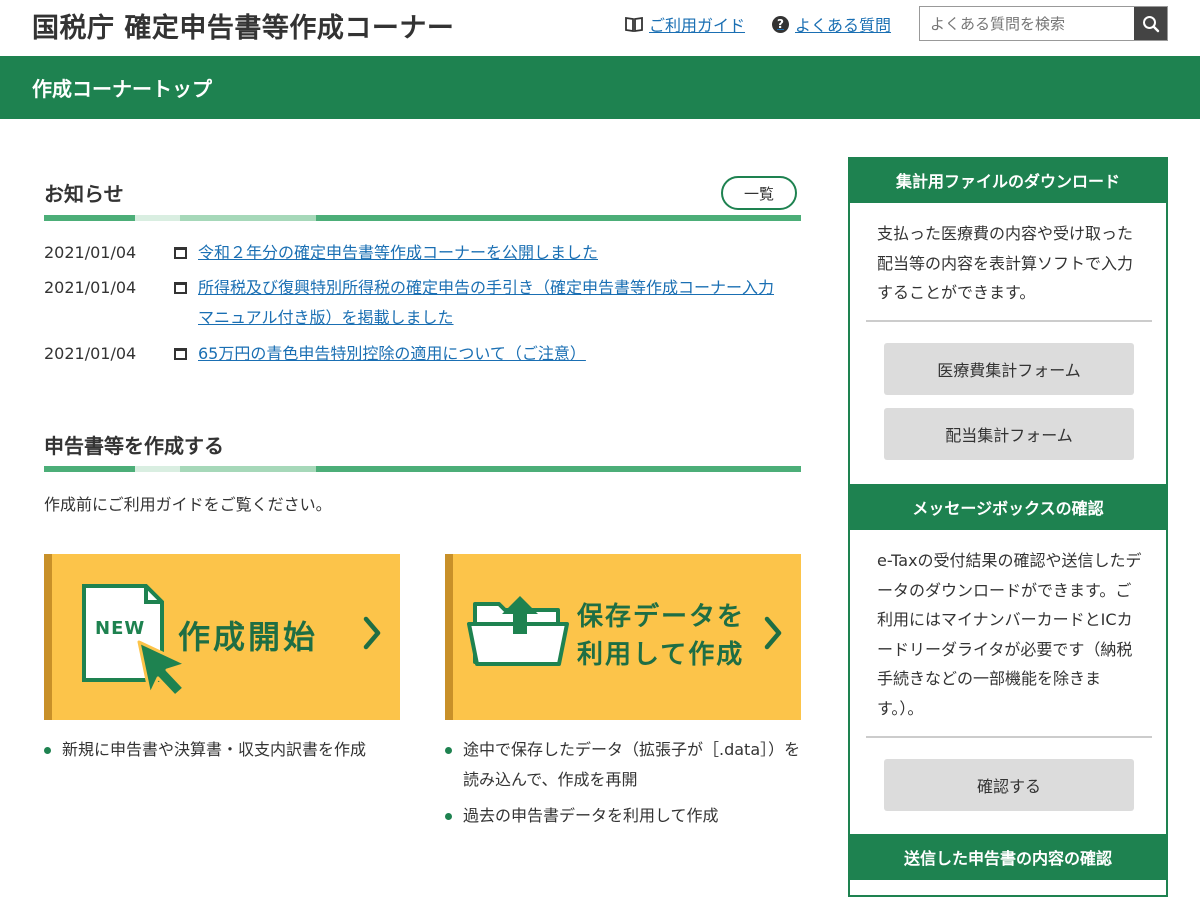 This screenshot has height=897, width=1200. I want to click on guide-link: ご利用ガイド, so click(685, 24).